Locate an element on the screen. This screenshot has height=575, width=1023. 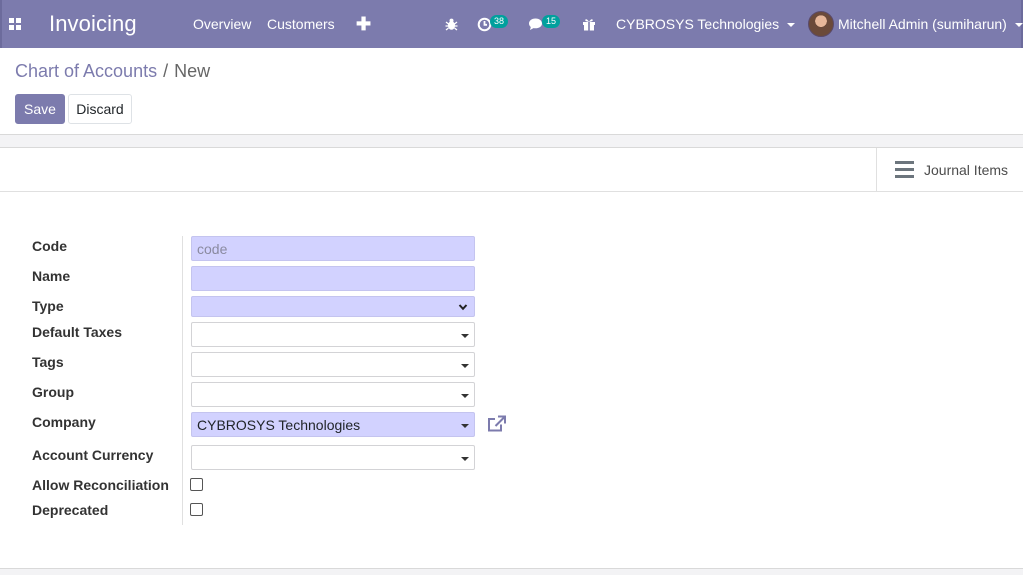
sheet-bottom-separator is located at coordinates (511, 571).